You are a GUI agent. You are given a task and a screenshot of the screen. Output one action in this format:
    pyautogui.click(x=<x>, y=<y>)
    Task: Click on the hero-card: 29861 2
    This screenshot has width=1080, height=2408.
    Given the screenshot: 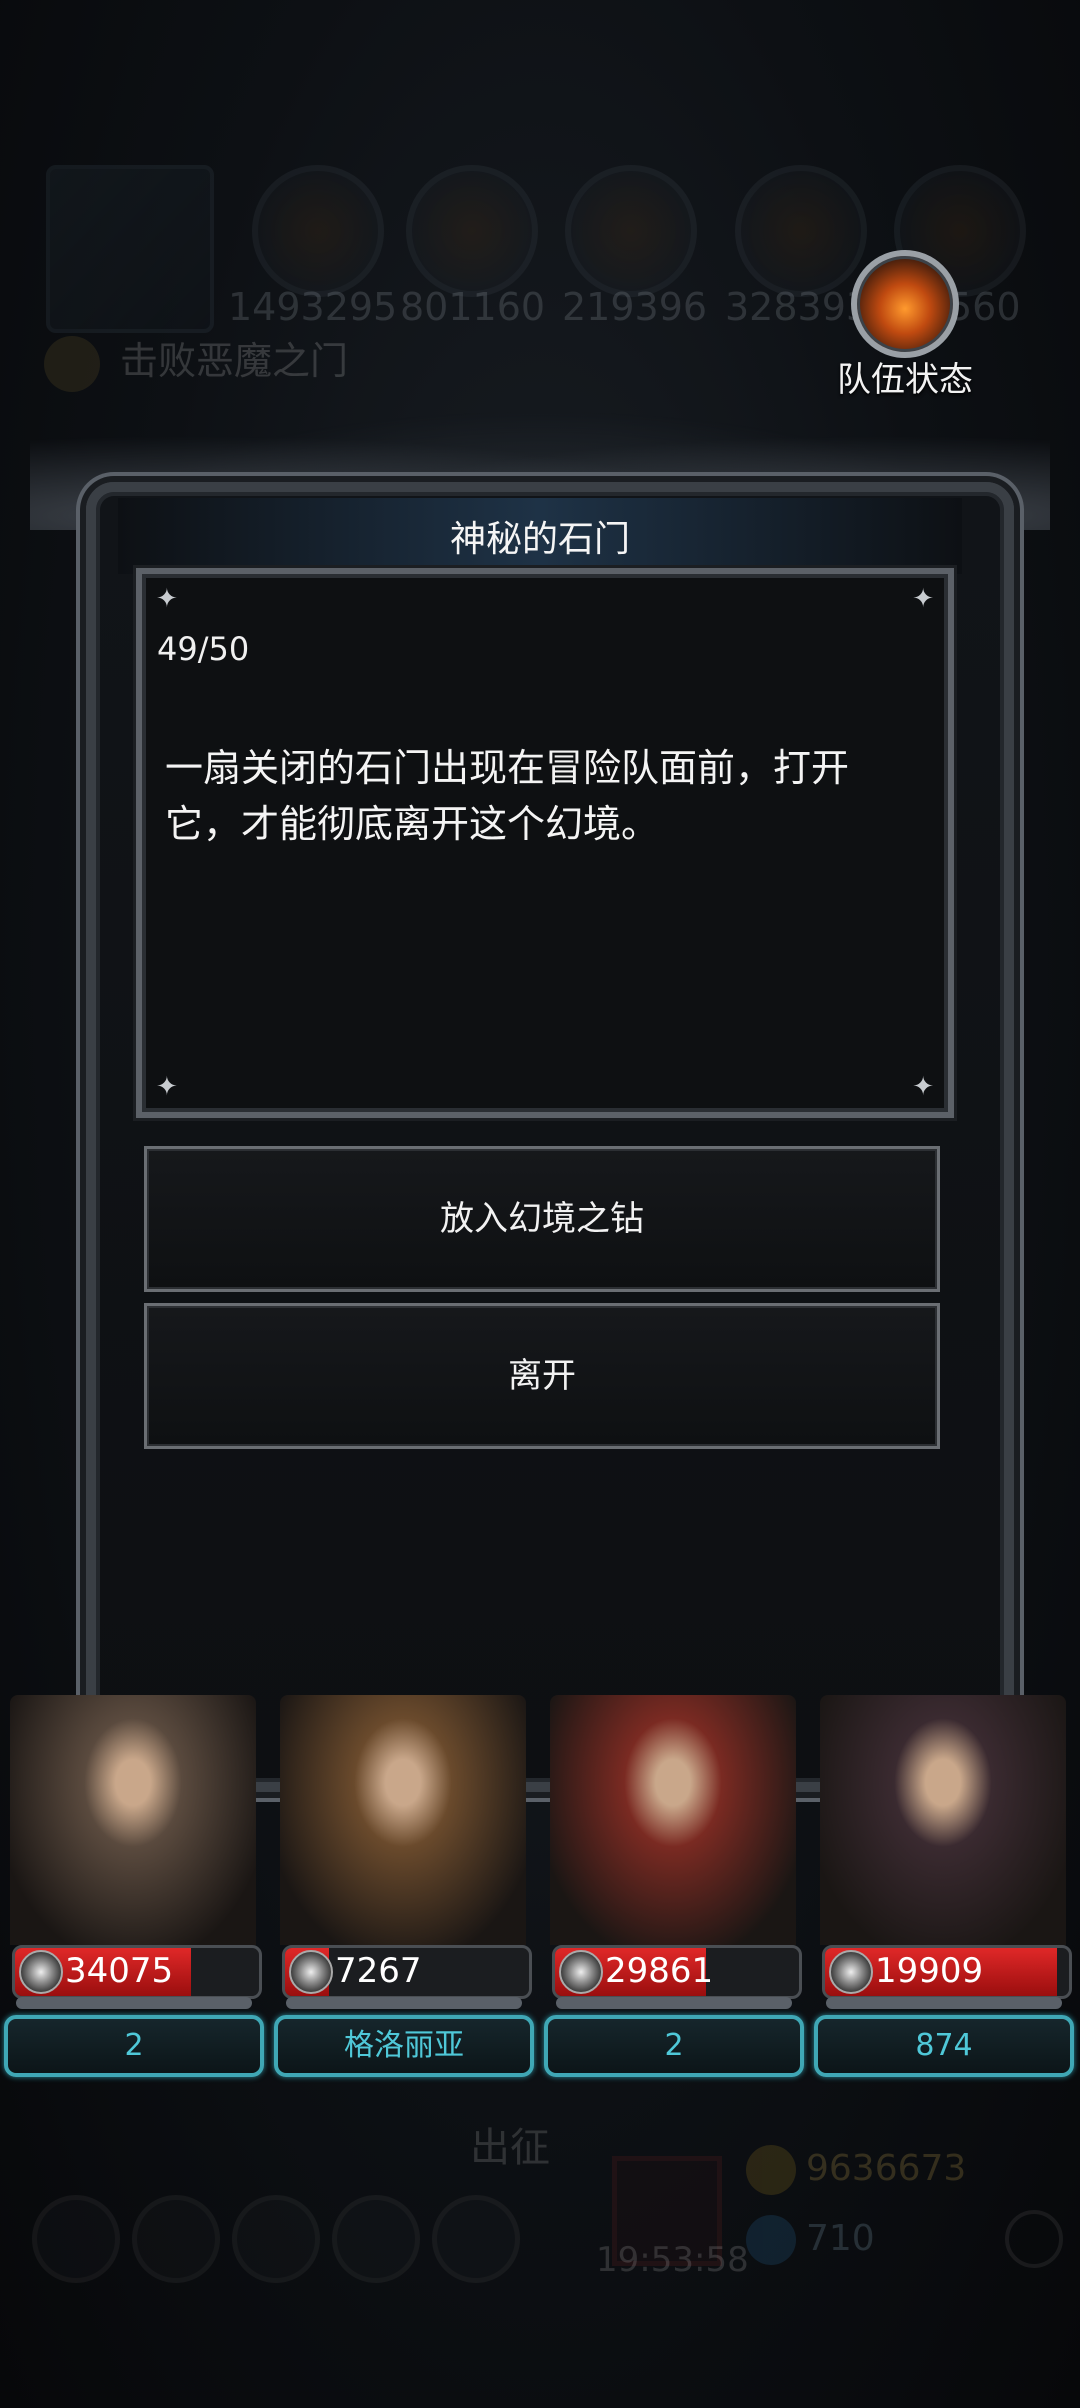 What is the action you would take?
    pyautogui.click(x=673, y=1886)
    